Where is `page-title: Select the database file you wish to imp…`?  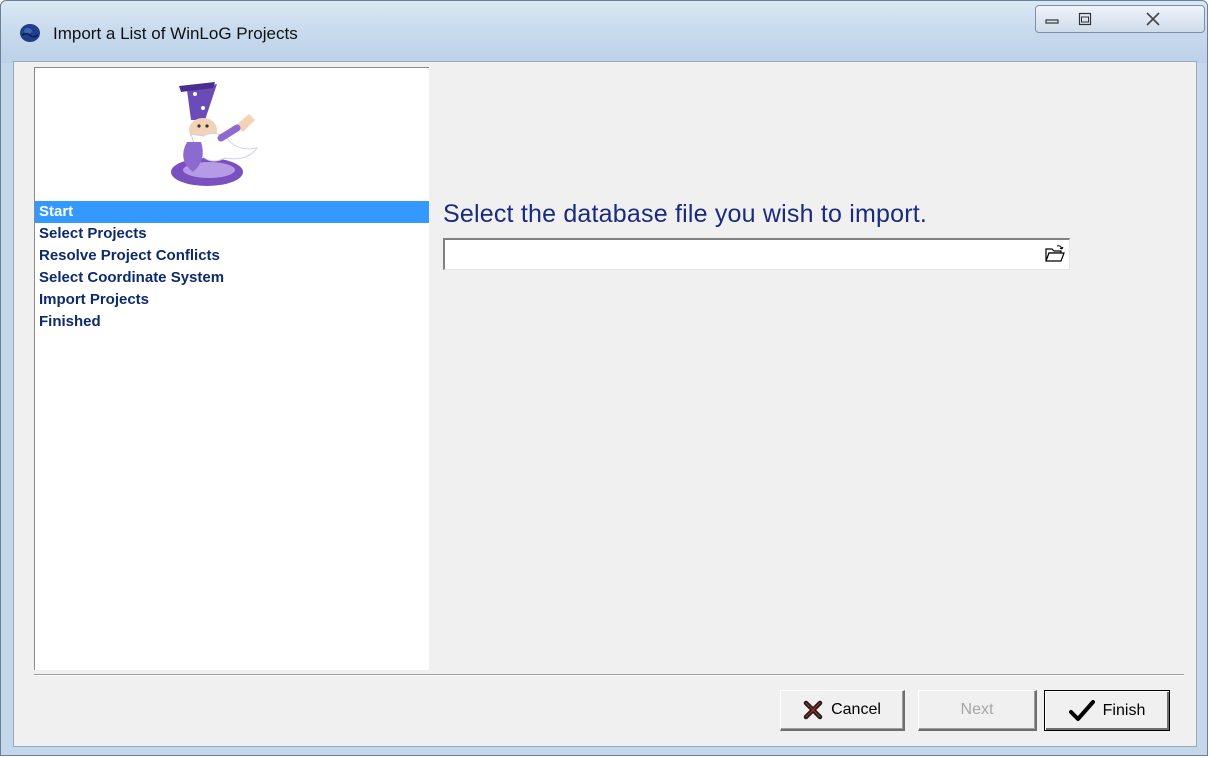
page-title: Select the database file you wish to imp… is located at coordinates (685, 214).